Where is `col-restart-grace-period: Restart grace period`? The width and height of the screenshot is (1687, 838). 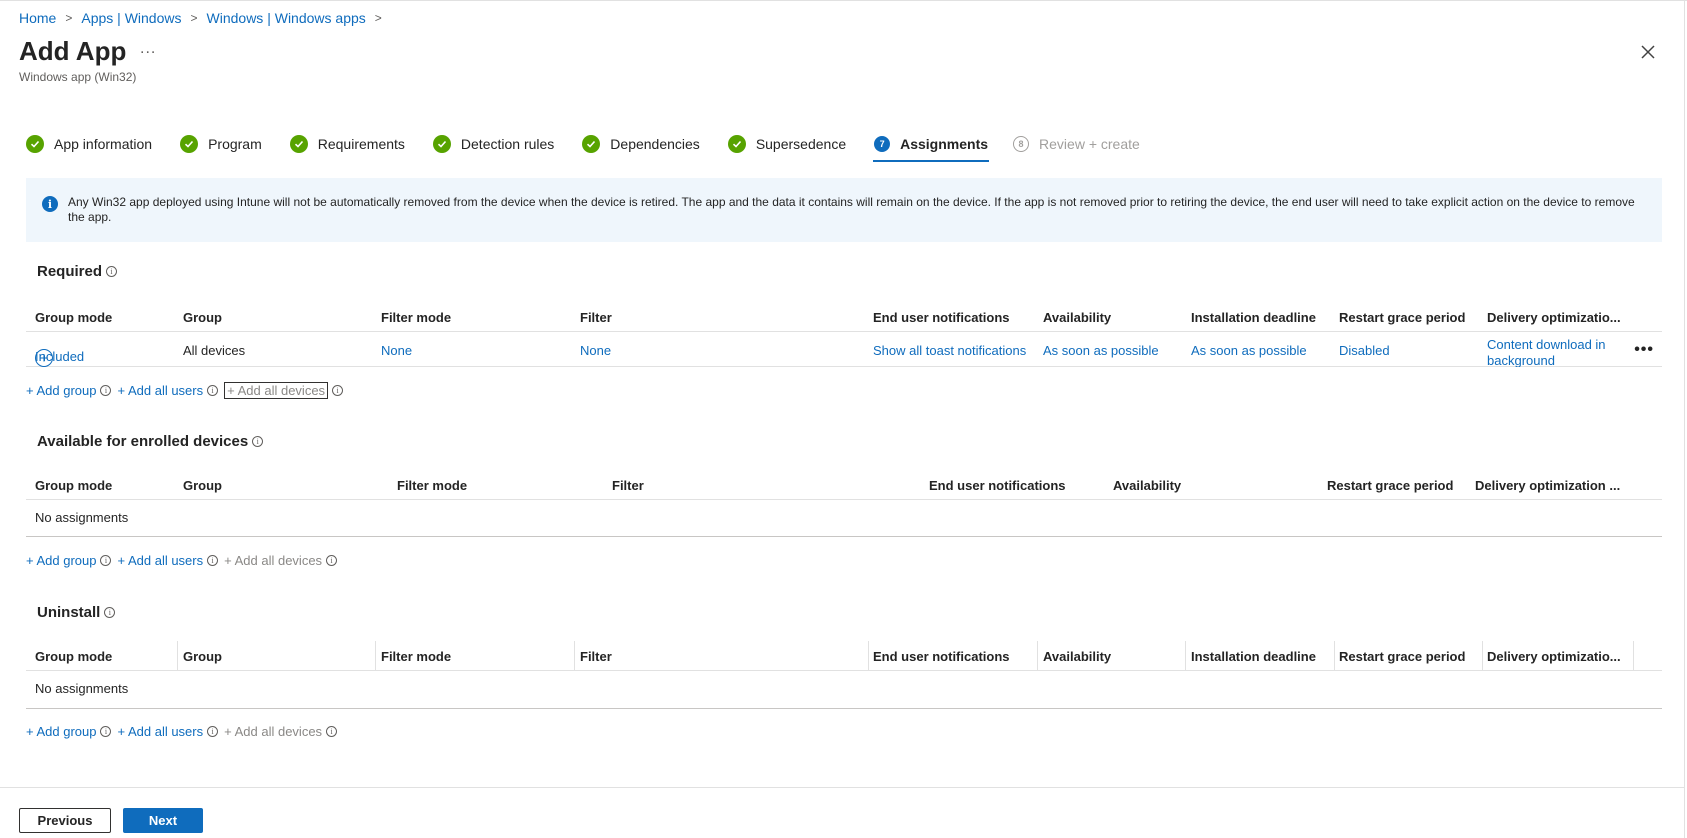
col-restart-grace-period: Restart grace period is located at coordinates (1402, 317).